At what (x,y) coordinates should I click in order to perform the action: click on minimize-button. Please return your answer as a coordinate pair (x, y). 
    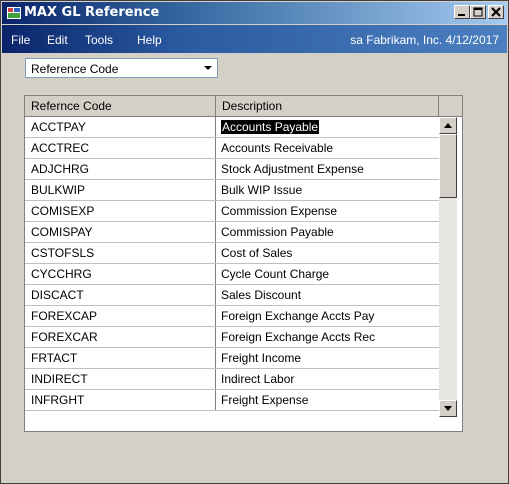
    Looking at the image, I should click on (462, 12).